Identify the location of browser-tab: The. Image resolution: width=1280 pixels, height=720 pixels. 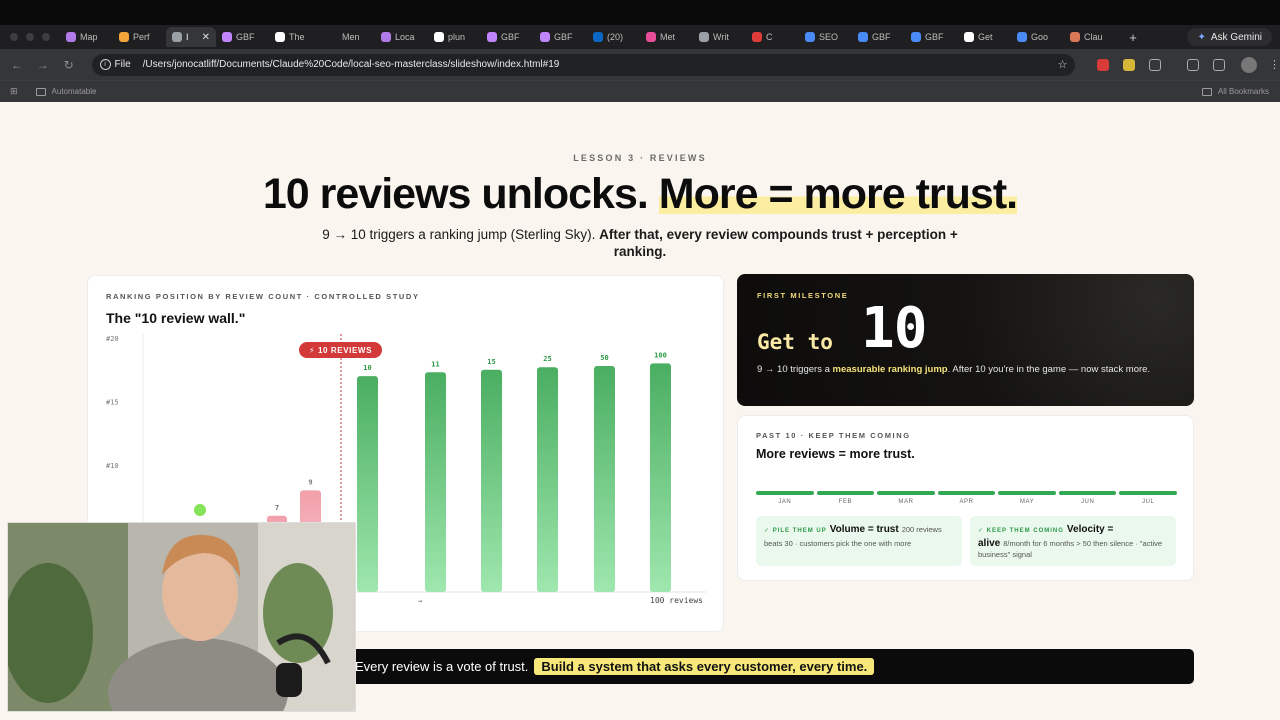
(295, 37).